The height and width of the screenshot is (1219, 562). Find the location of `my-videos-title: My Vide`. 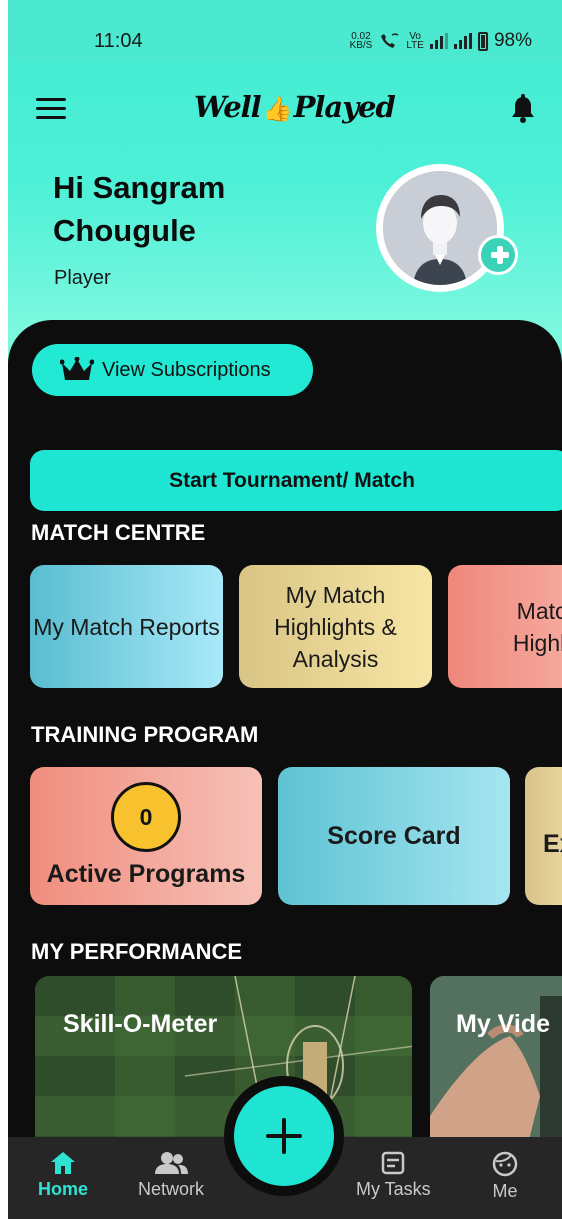

my-videos-title: My Vide is located at coordinates (503, 1024).